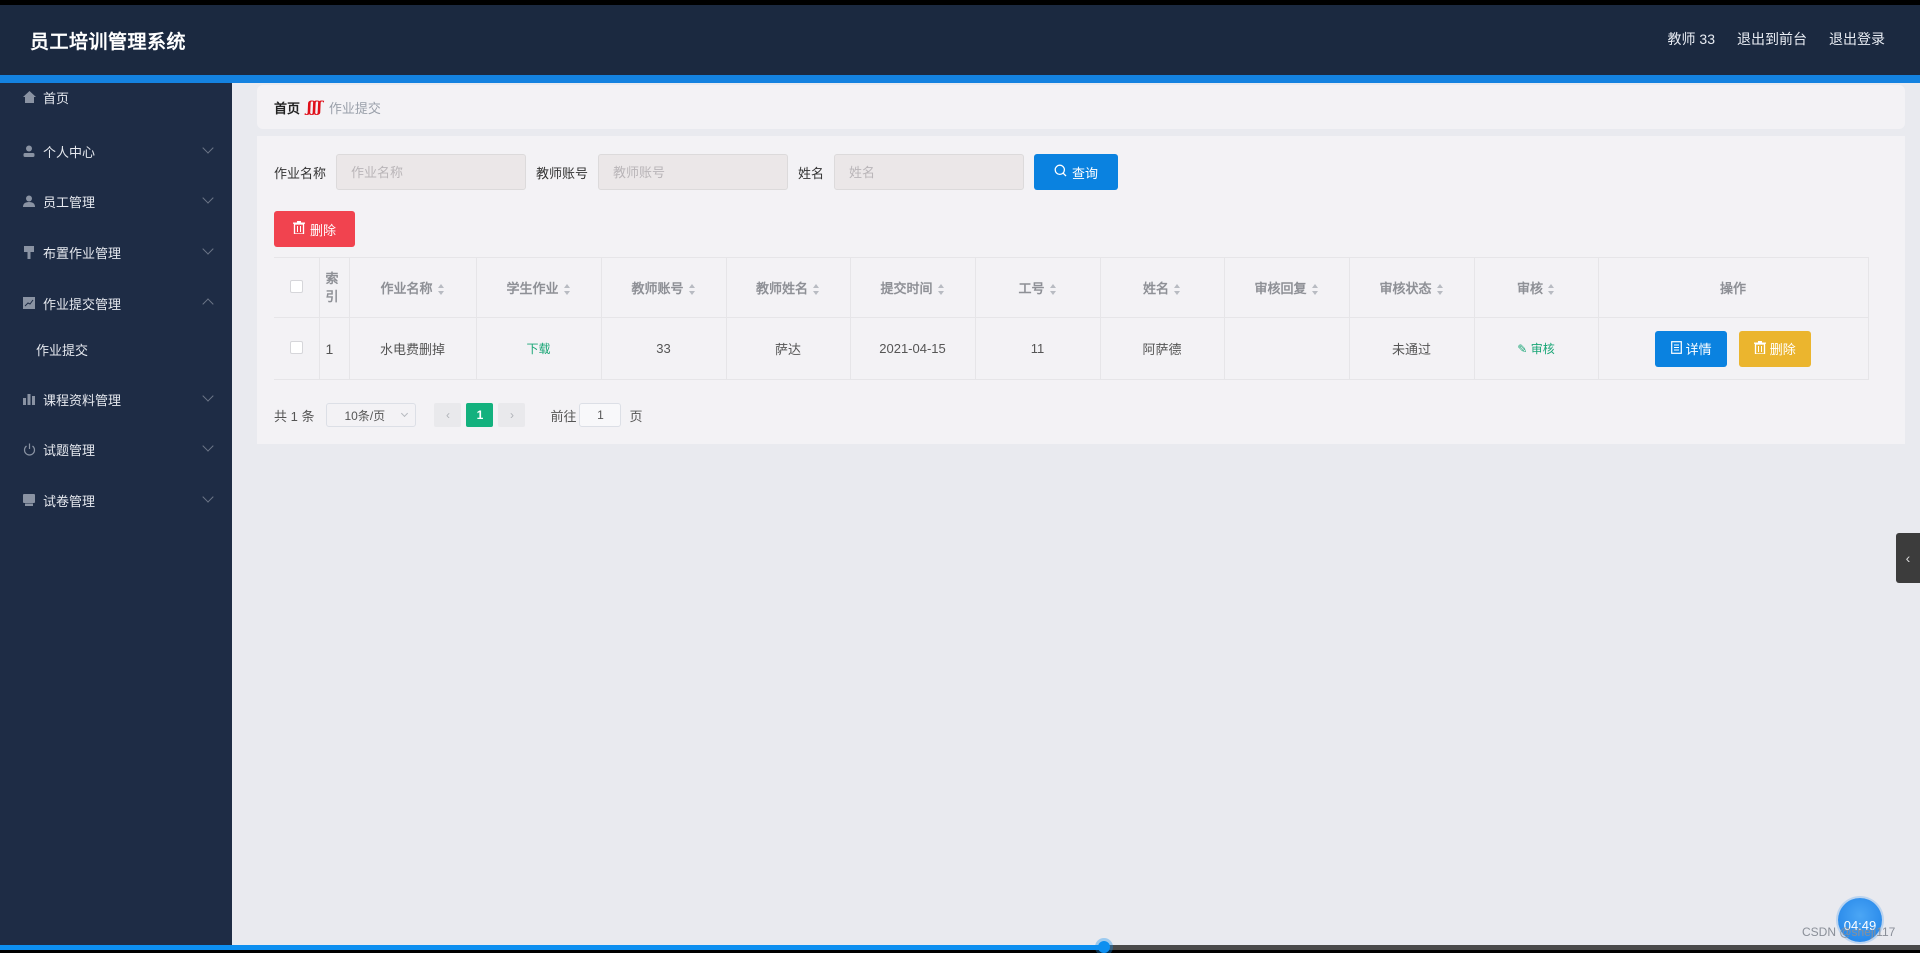 Image resolution: width=1920 pixels, height=953 pixels. I want to click on monitor-icon, so click(29, 500).